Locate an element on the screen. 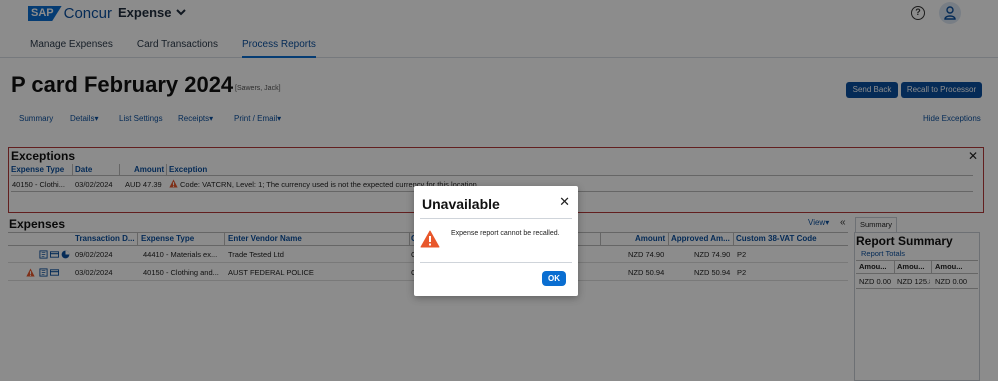 This screenshot has height=381, width=998. close-icon: ✕ is located at coordinates (564, 202).